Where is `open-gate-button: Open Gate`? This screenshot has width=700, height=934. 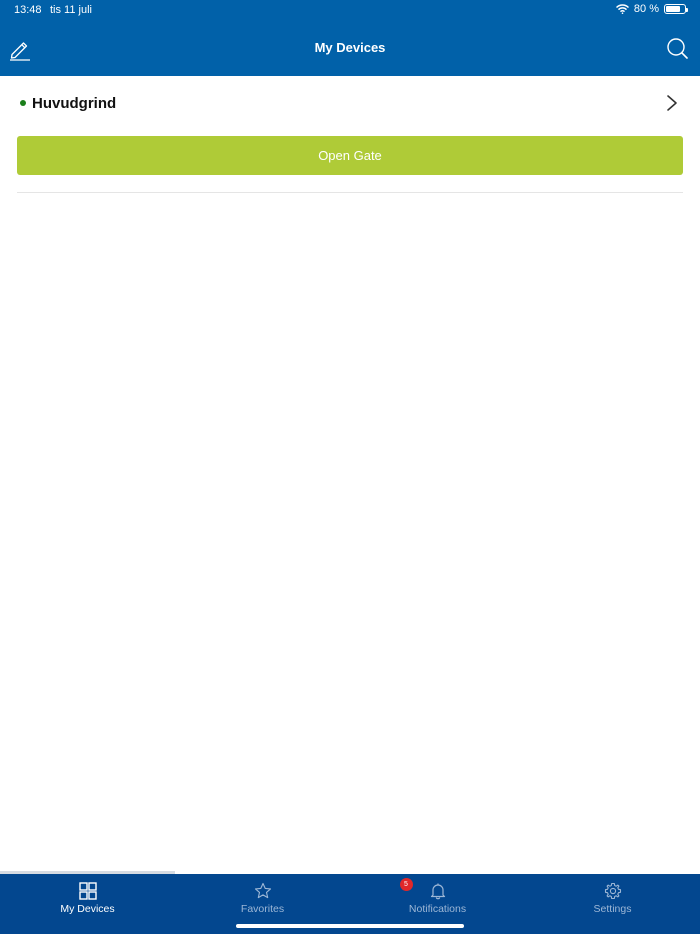 open-gate-button: Open Gate is located at coordinates (350, 155).